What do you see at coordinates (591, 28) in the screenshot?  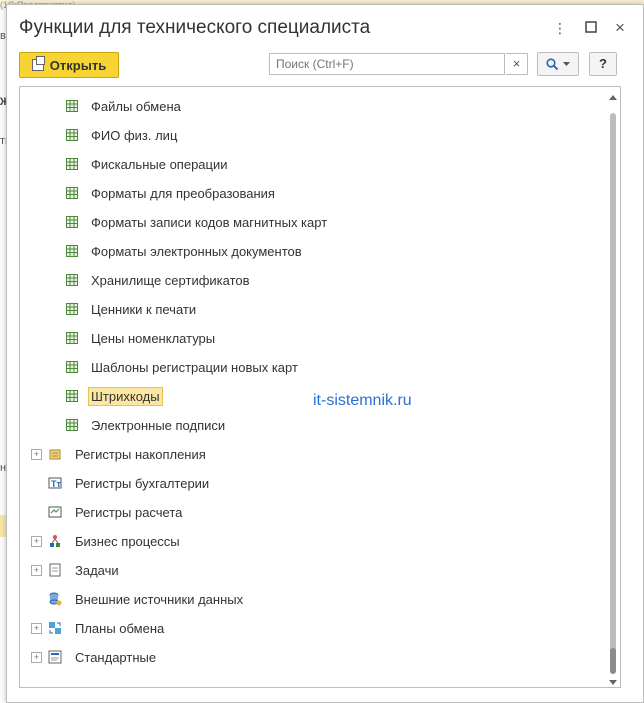 I see `maximize-icon` at bounding box center [591, 28].